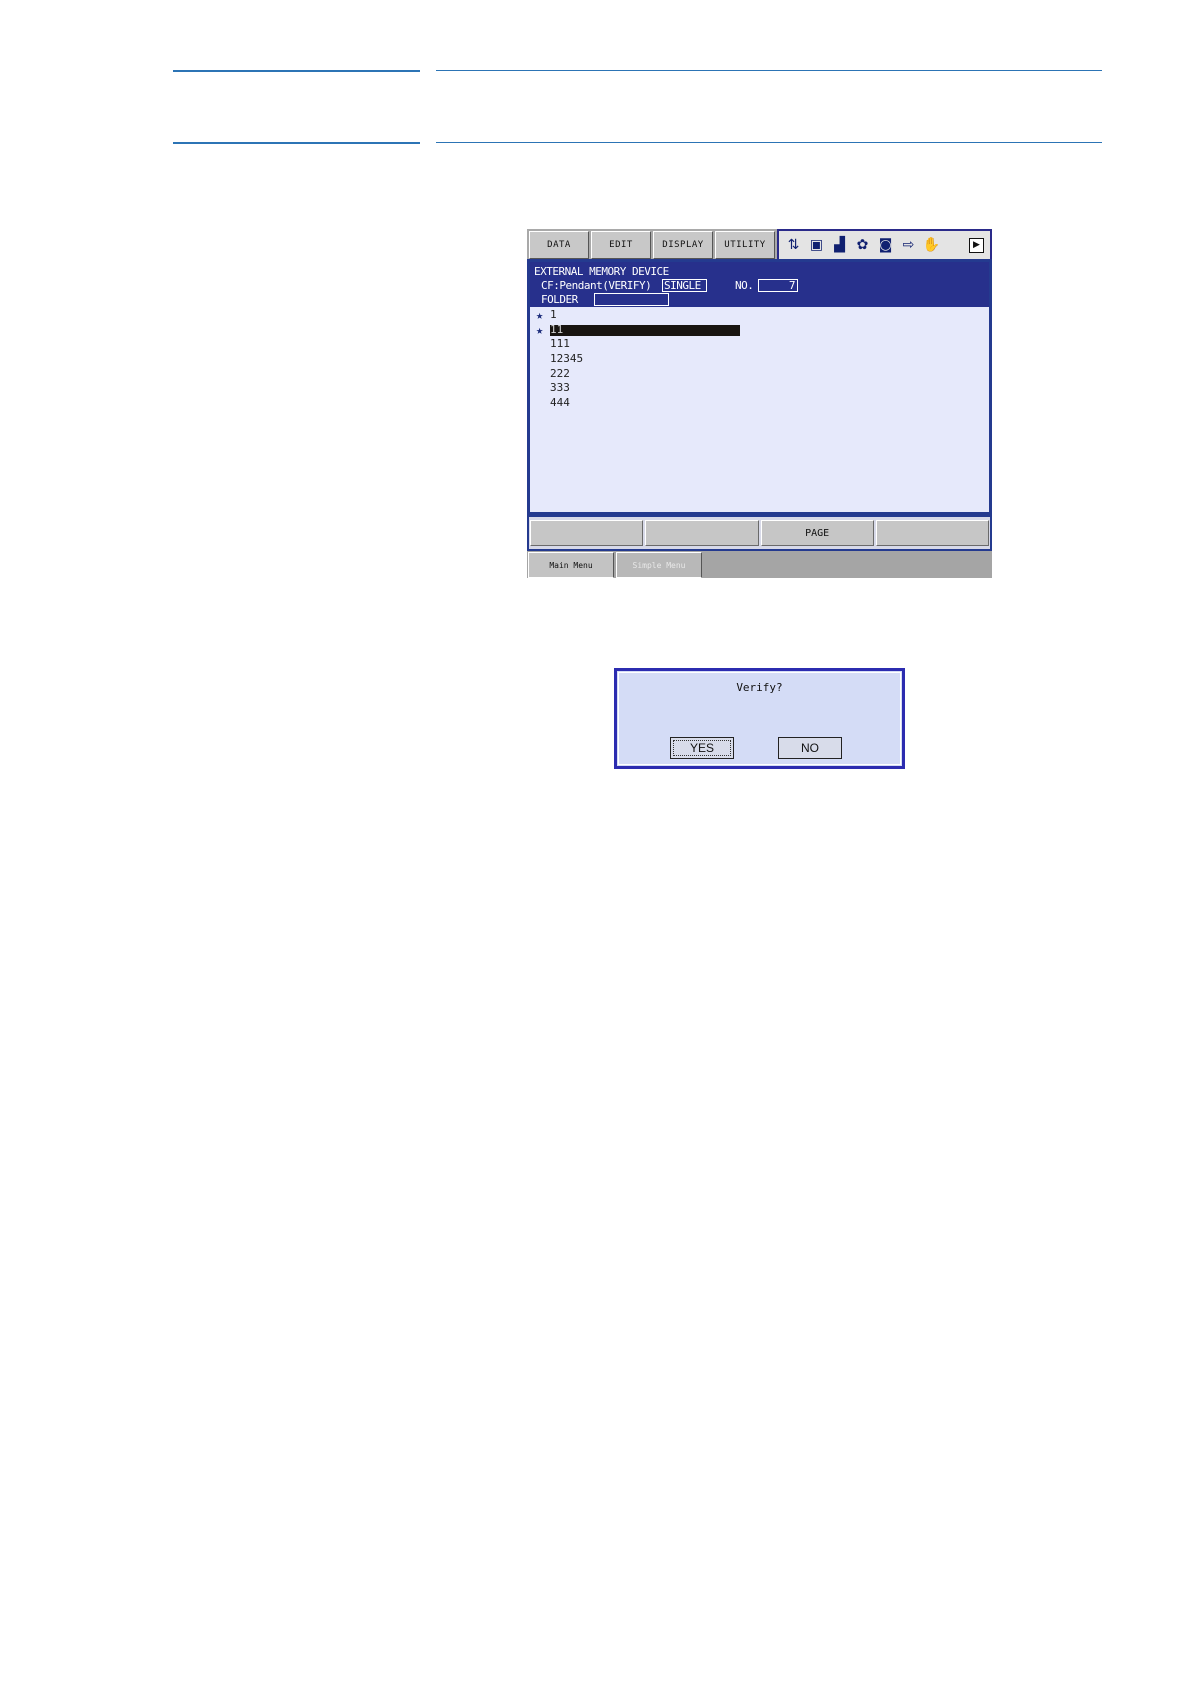 This screenshot has width=1190, height=1684. What do you see at coordinates (571, 565) in the screenshot?
I see `main-menu-button: Main Menu` at bounding box center [571, 565].